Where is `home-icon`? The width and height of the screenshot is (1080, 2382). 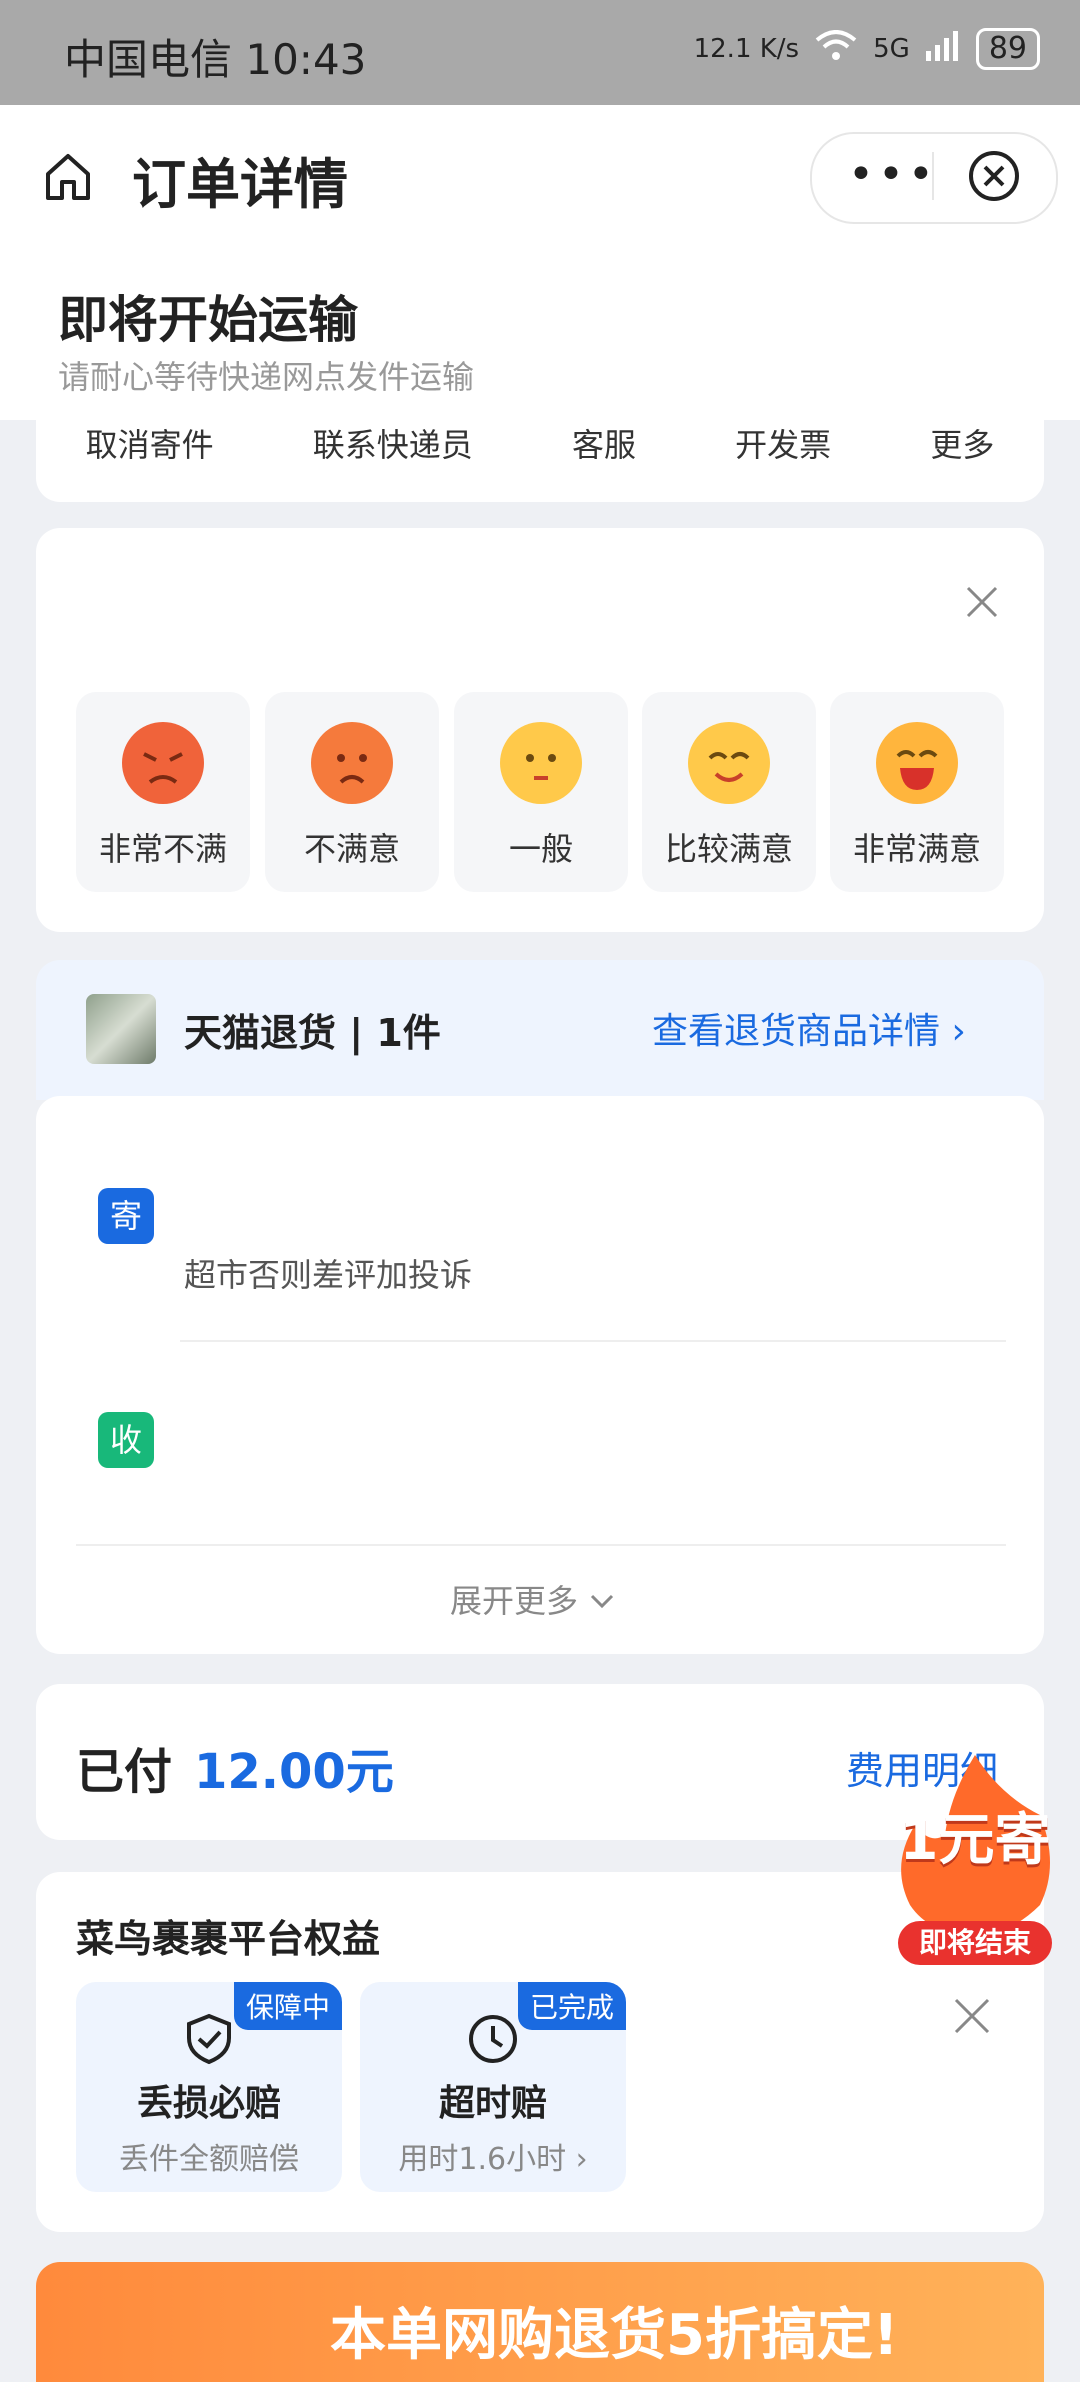
home-icon is located at coordinates (68, 176).